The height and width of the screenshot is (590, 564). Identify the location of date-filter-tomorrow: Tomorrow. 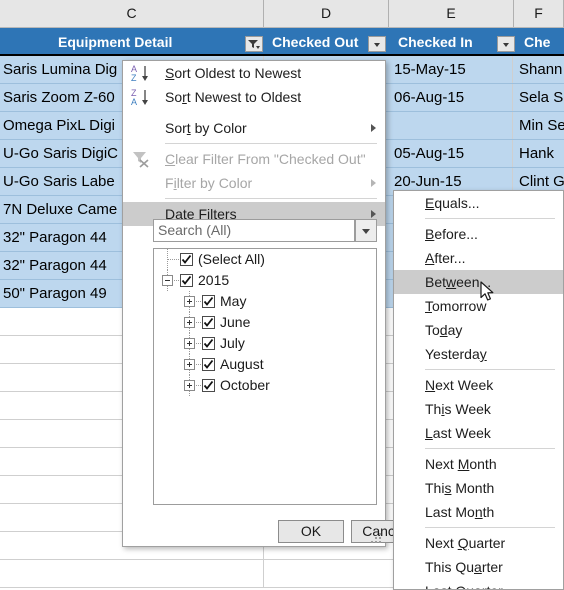
(478, 306).